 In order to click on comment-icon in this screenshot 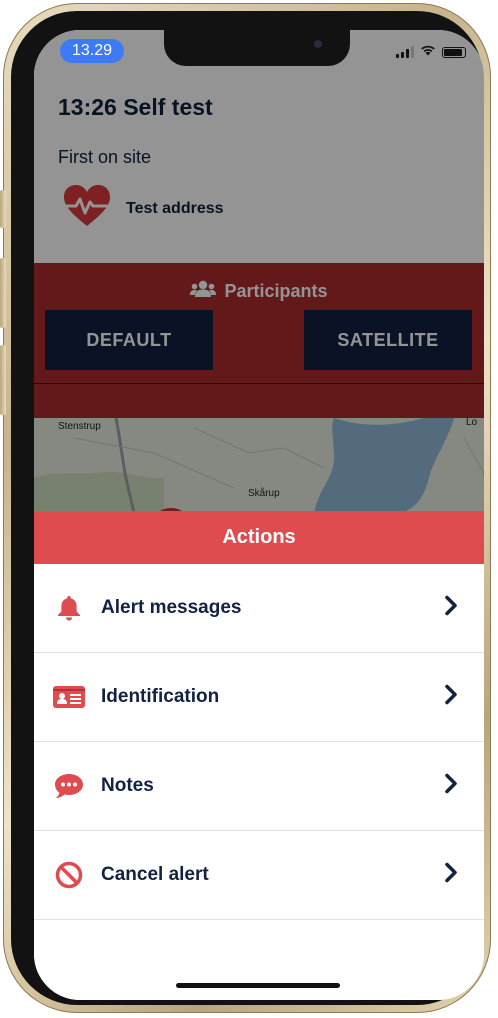, I will do `click(69, 786)`.